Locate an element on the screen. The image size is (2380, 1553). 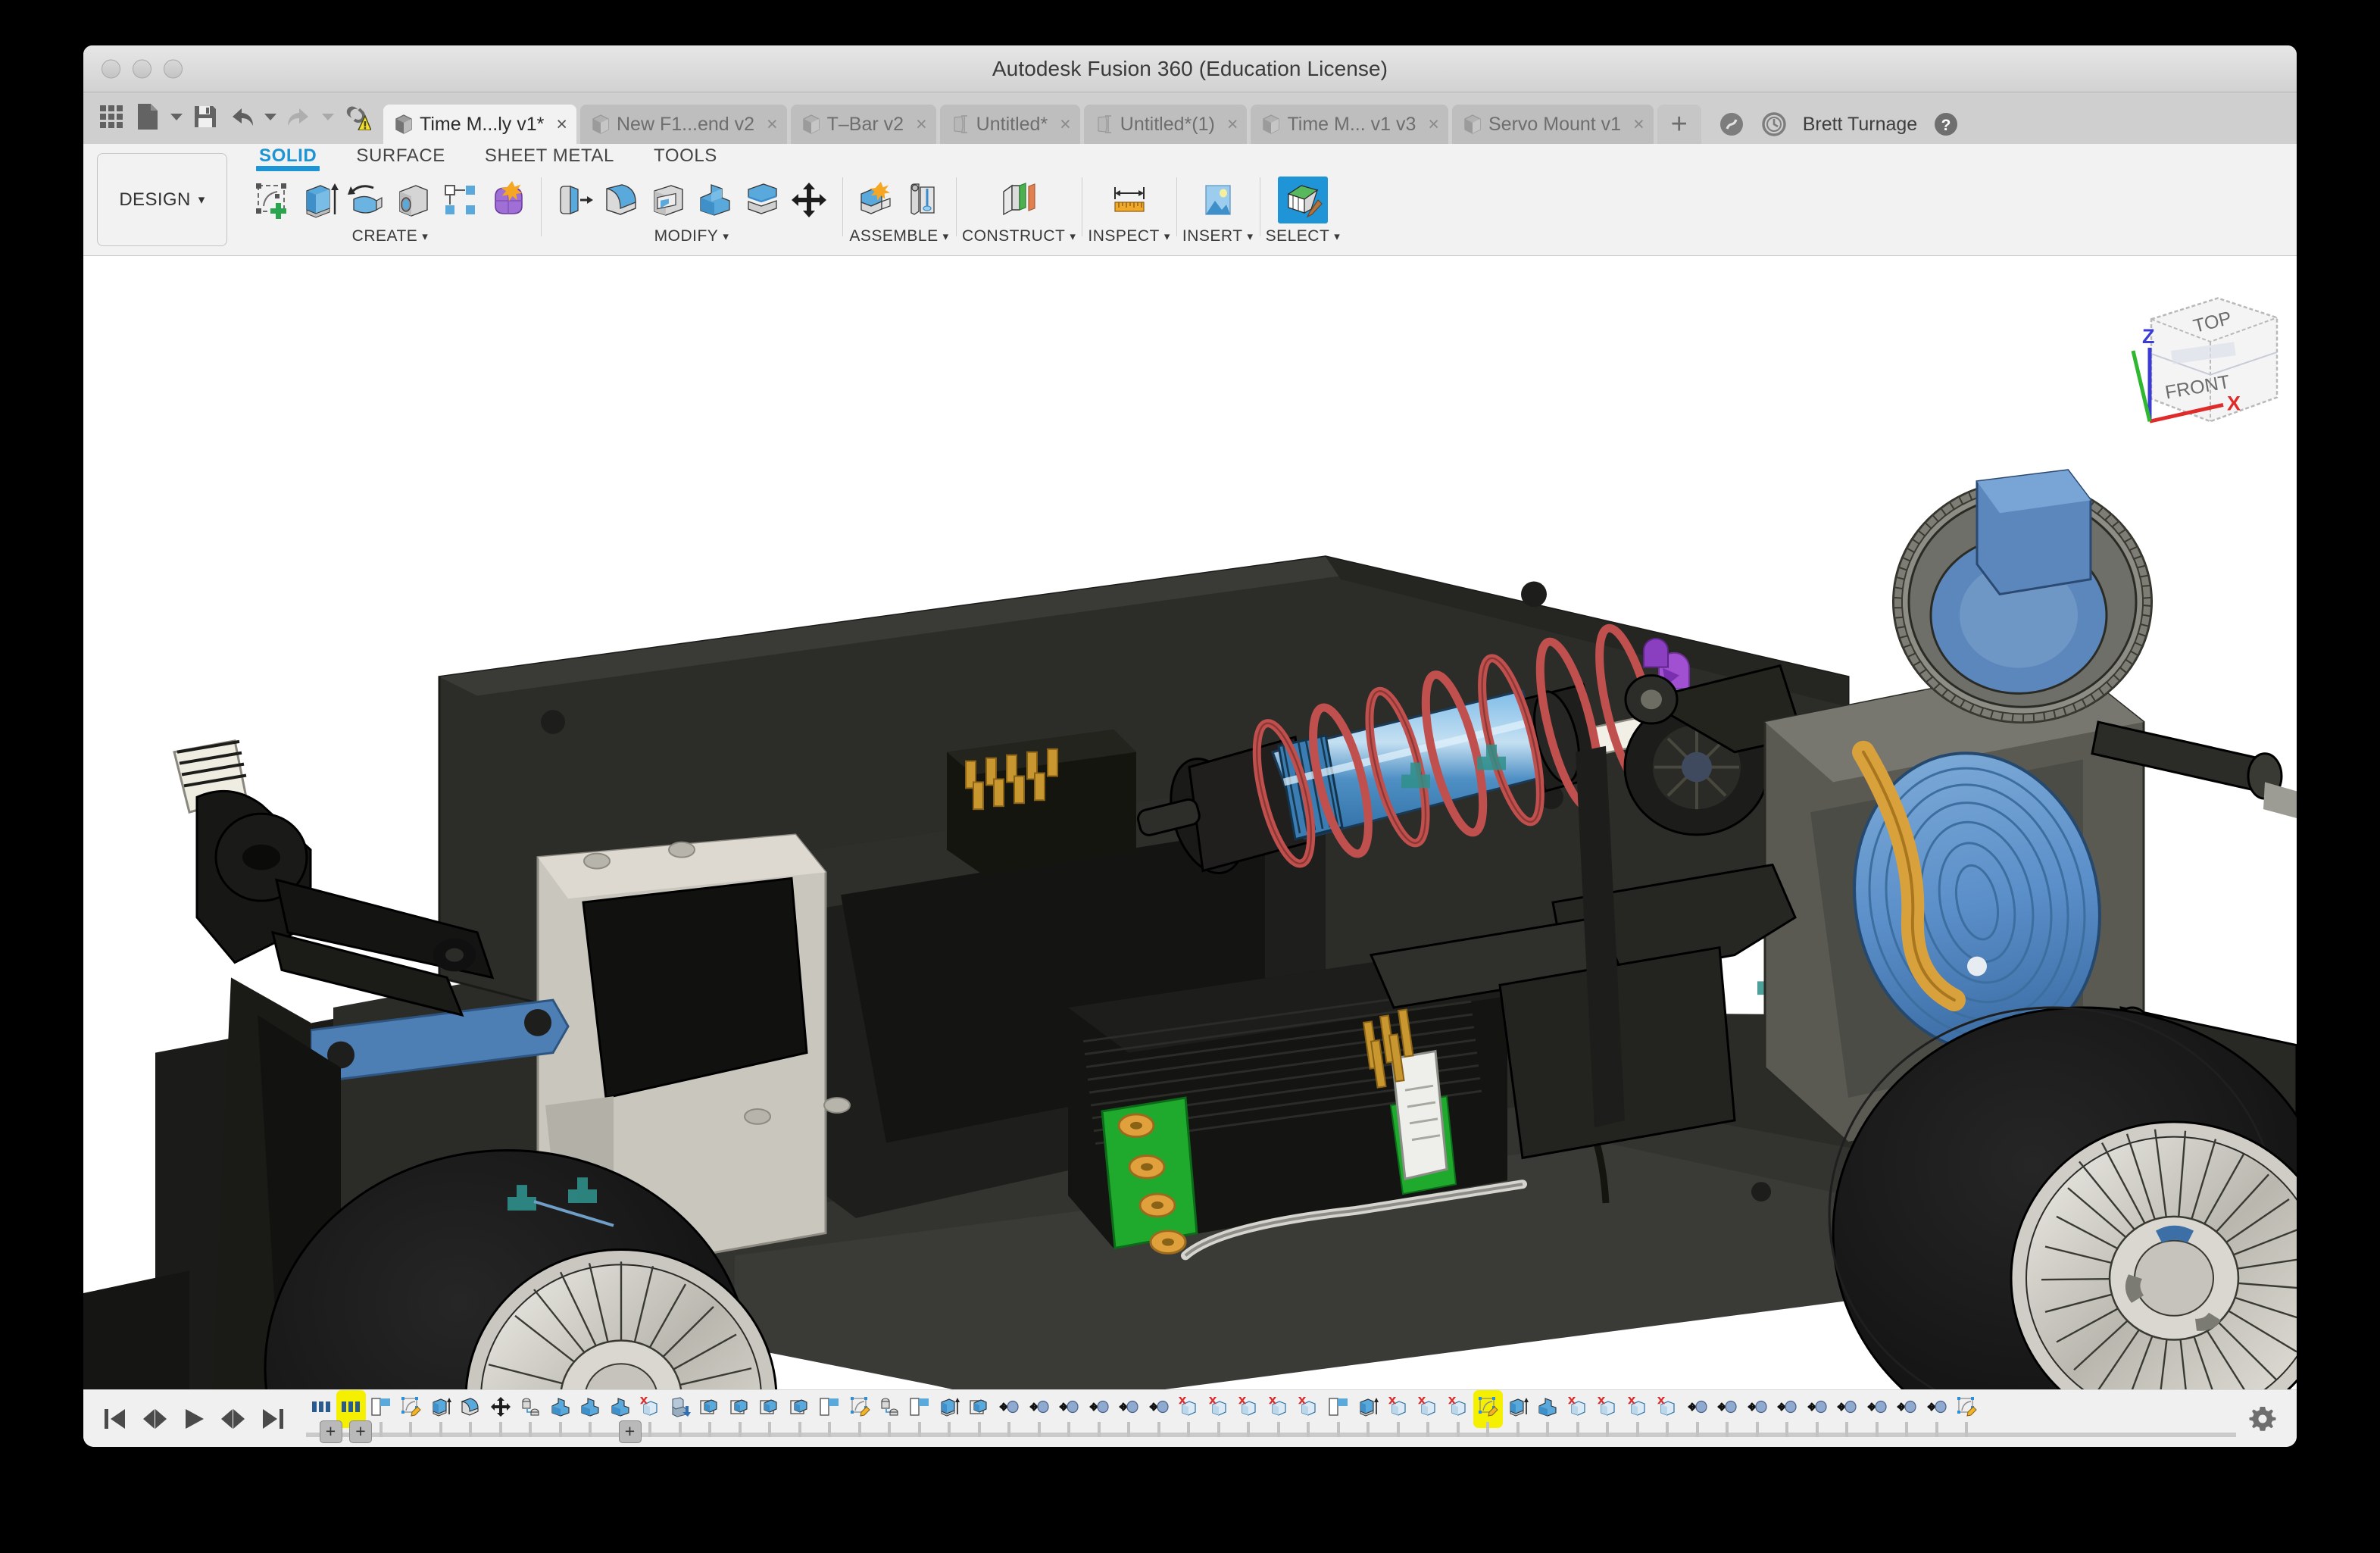
file-menu-button is located at coordinates (147, 116).